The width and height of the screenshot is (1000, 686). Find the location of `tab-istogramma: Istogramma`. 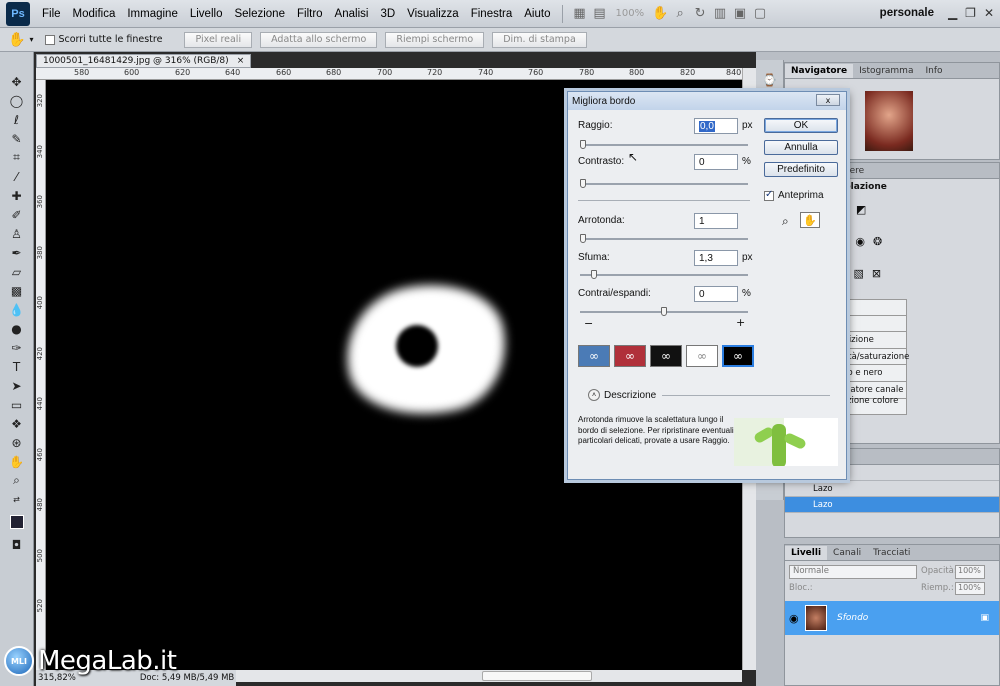

tab-istogramma: Istogramma is located at coordinates (886, 71).